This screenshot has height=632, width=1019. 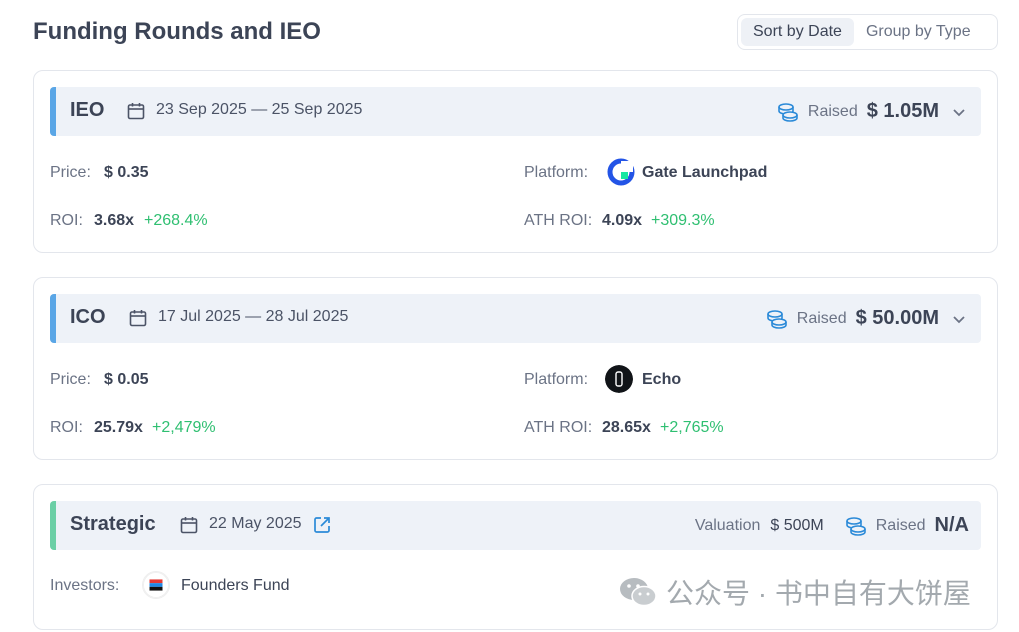 I want to click on investors-label: Investors:, so click(x=85, y=585).